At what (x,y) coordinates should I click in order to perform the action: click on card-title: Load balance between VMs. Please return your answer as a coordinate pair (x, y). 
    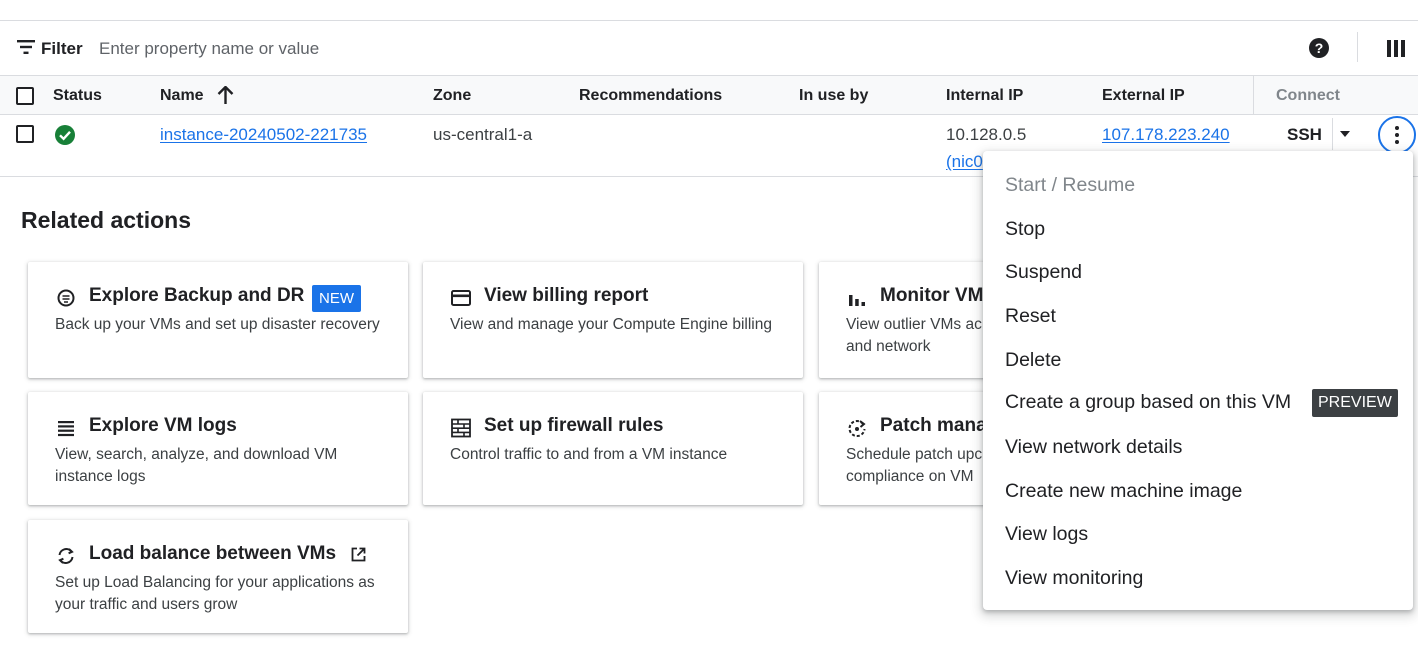
    Looking at the image, I should click on (213, 553).